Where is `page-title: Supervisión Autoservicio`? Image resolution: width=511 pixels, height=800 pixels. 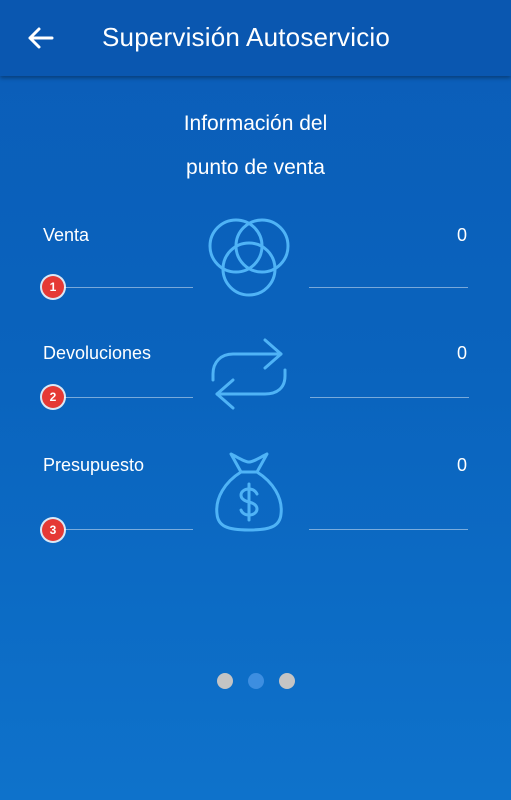
page-title: Supervisión Autoservicio is located at coordinates (246, 37).